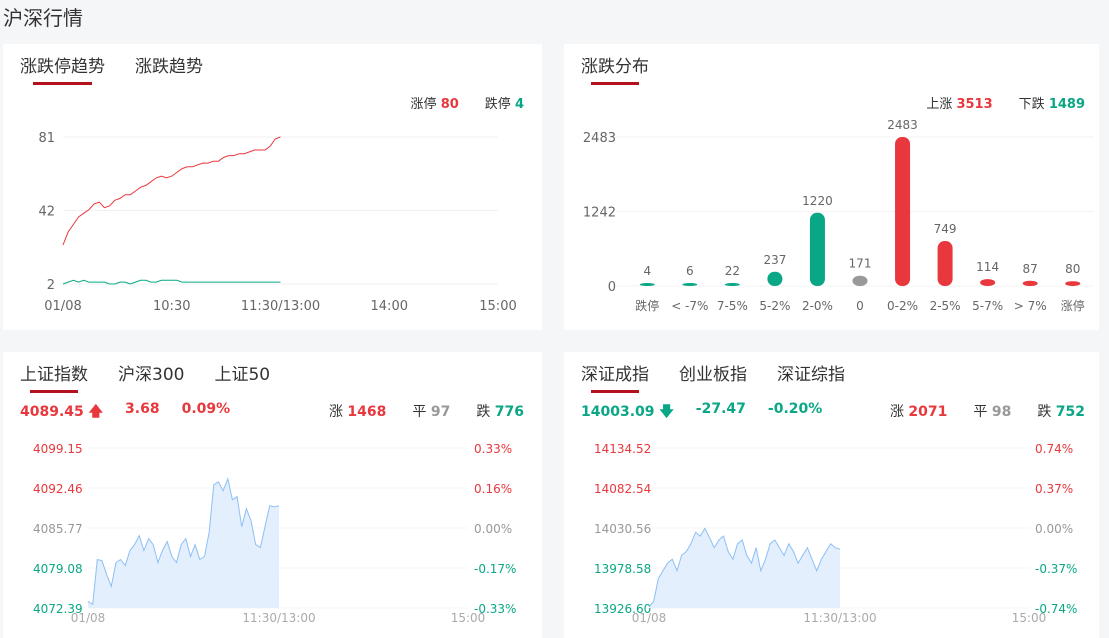 The height and width of the screenshot is (638, 1109). Describe the element at coordinates (493, 489) in the screenshot. I see `y-right-label: 0.16%` at that location.